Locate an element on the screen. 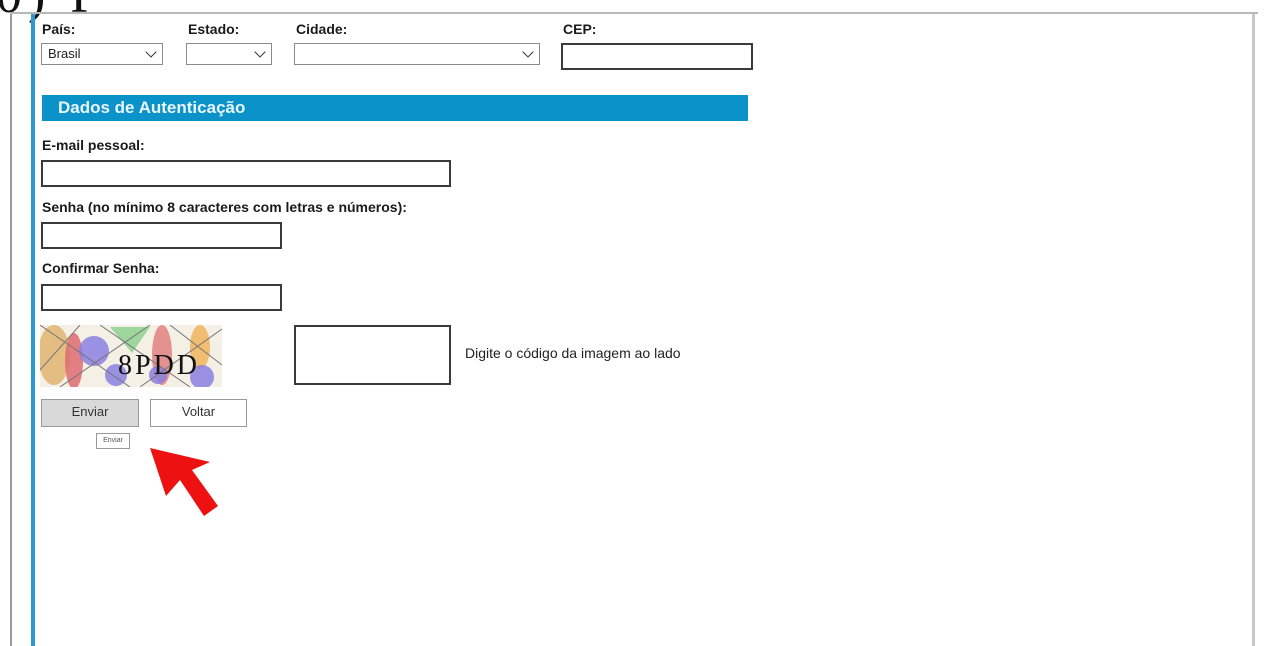 Image resolution: width=1268 pixels, height=646 pixels. state-label: Estado: is located at coordinates (214, 29).